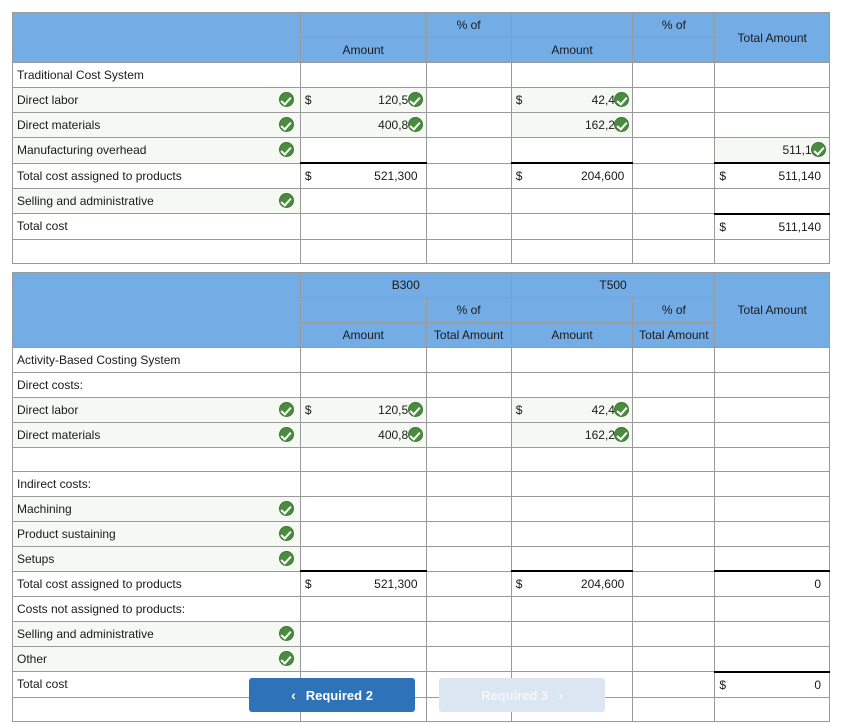 The width and height of the screenshot is (854, 723). What do you see at coordinates (332, 695) in the screenshot?
I see `required-2-button: ‹ Required 2` at bounding box center [332, 695].